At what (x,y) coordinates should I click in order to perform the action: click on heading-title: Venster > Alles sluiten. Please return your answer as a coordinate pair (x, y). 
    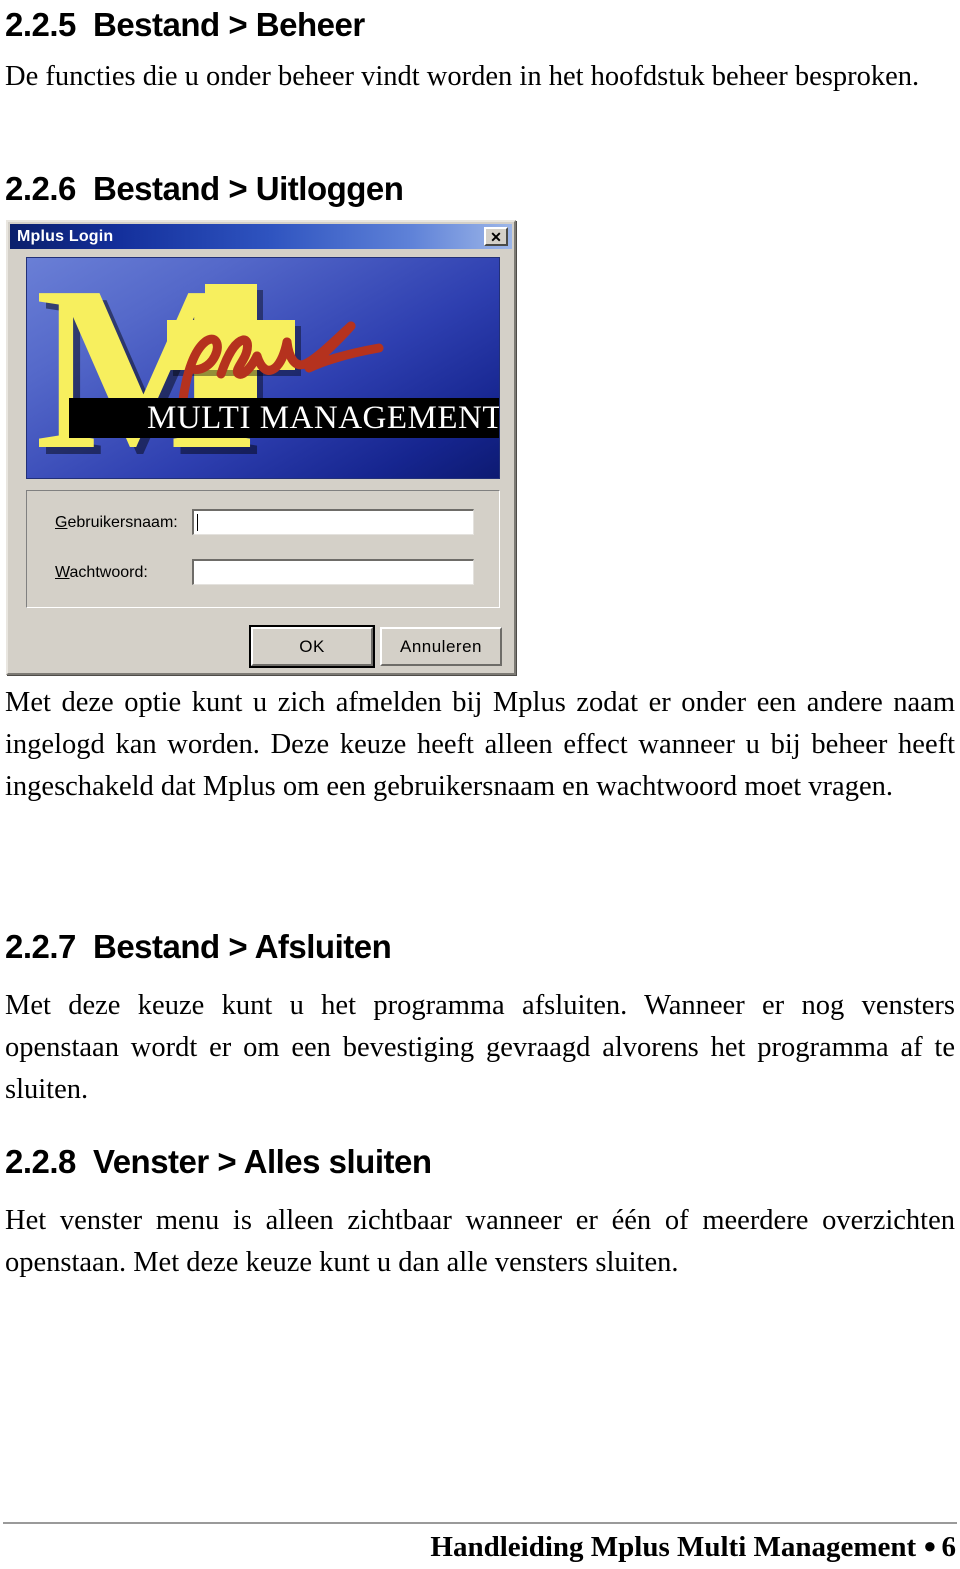
    Looking at the image, I should click on (262, 1161).